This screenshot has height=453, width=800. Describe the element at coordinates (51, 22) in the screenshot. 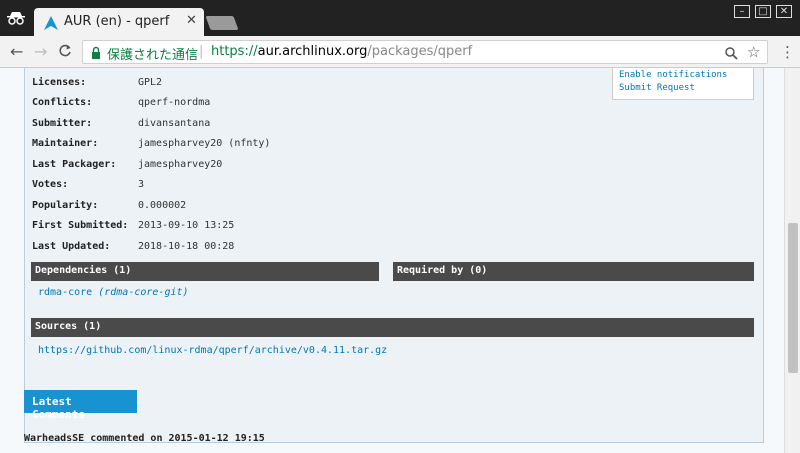

I see `arch-logo-icon` at that location.